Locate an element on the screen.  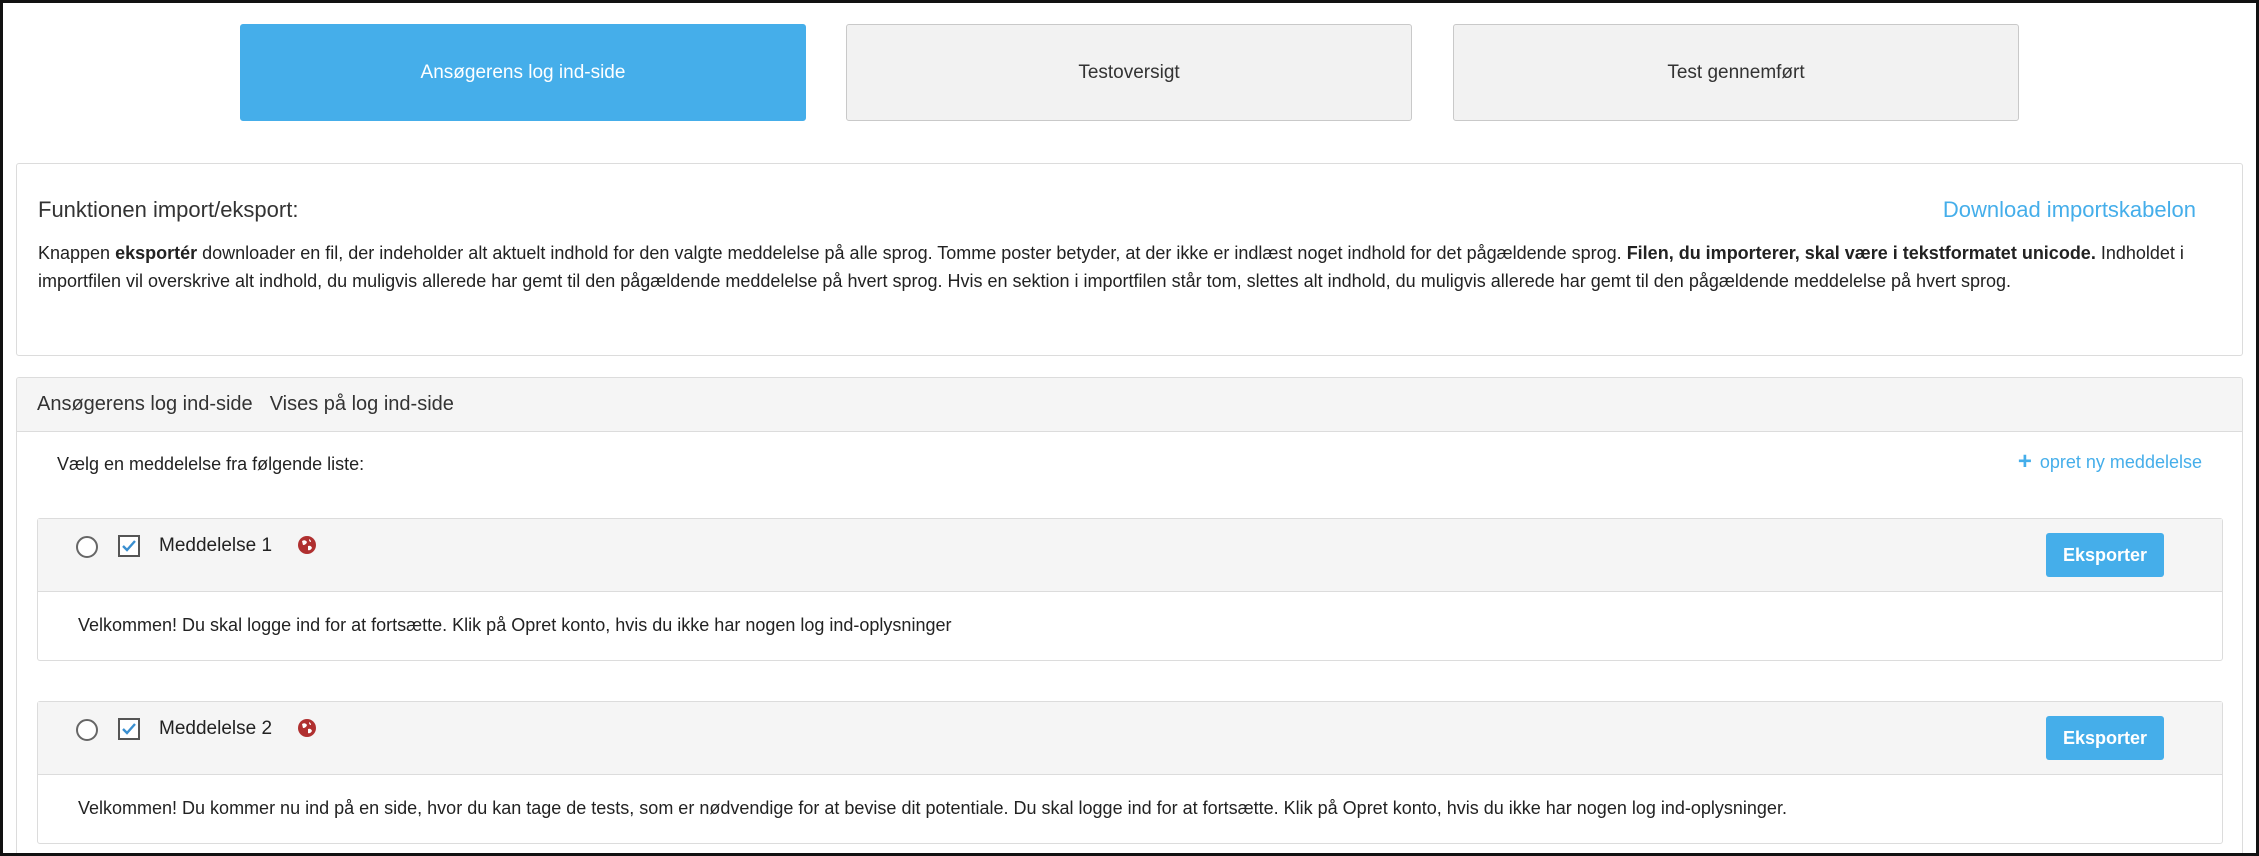
new-message-button: + opret ny meddelelse is located at coordinates (2110, 462).